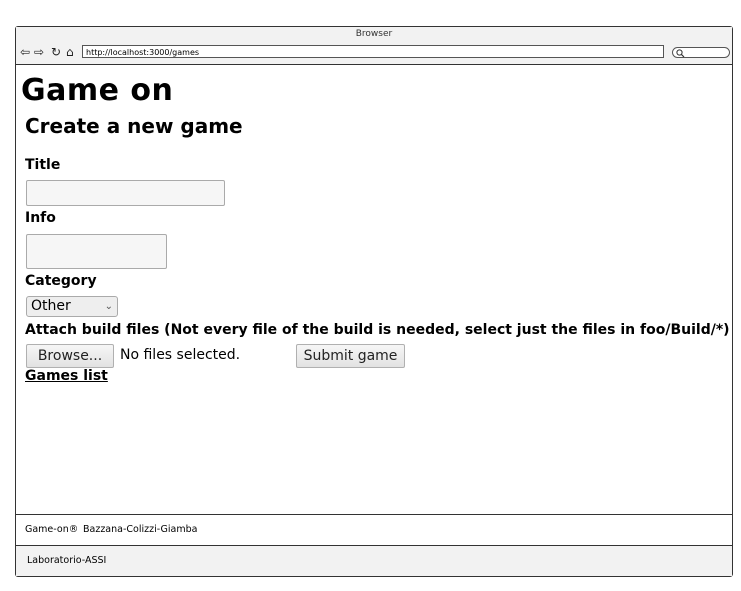 The width and height of the screenshot is (741, 591). What do you see at coordinates (701, 52) in the screenshot?
I see `browser-search-box` at bounding box center [701, 52].